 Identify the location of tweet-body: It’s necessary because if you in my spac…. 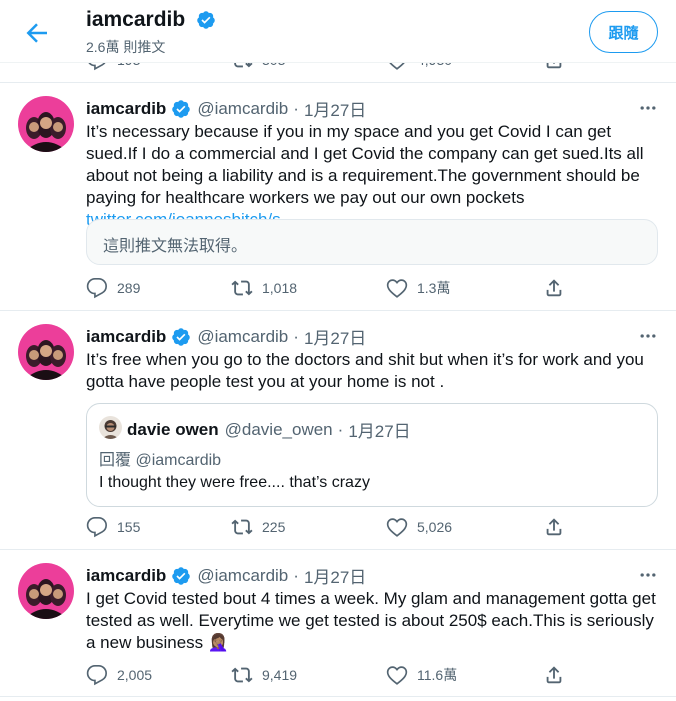
(365, 164).